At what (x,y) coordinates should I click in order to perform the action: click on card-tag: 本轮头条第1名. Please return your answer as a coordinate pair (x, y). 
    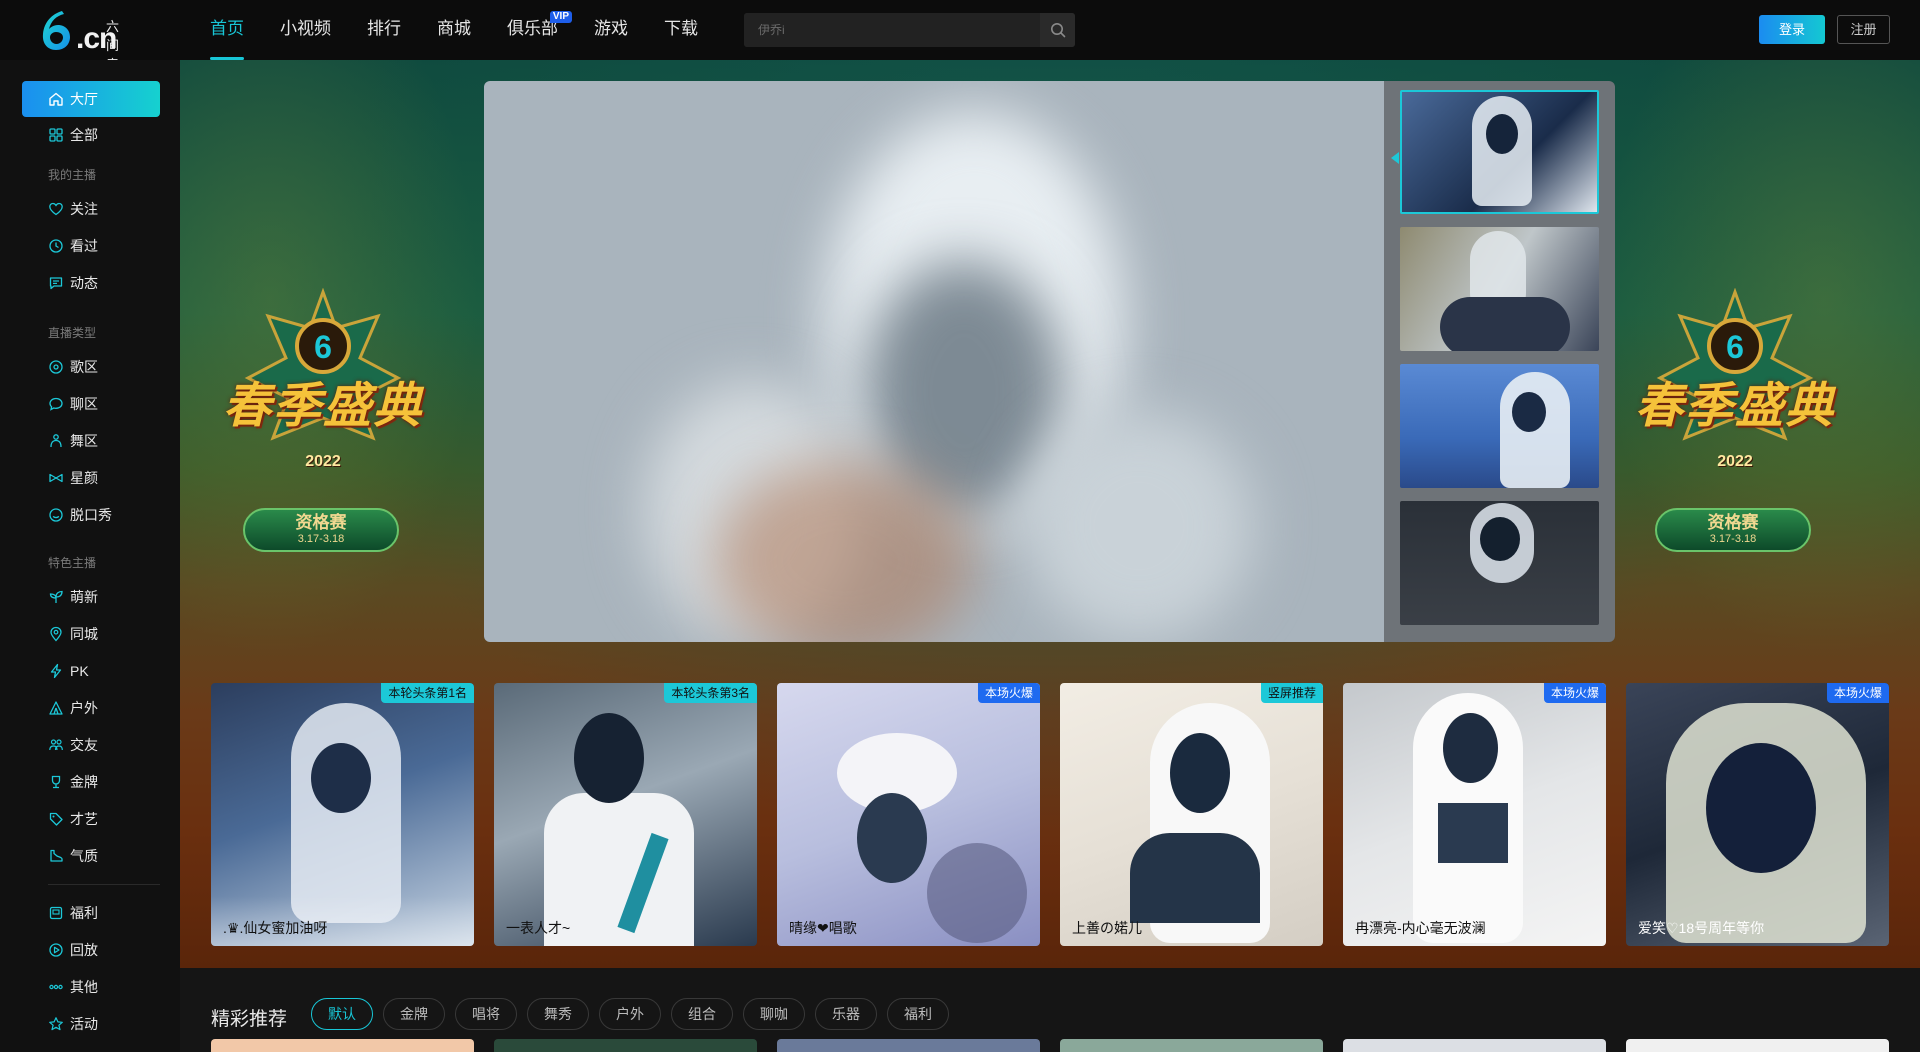
    Looking at the image, I should click on (427, 693).